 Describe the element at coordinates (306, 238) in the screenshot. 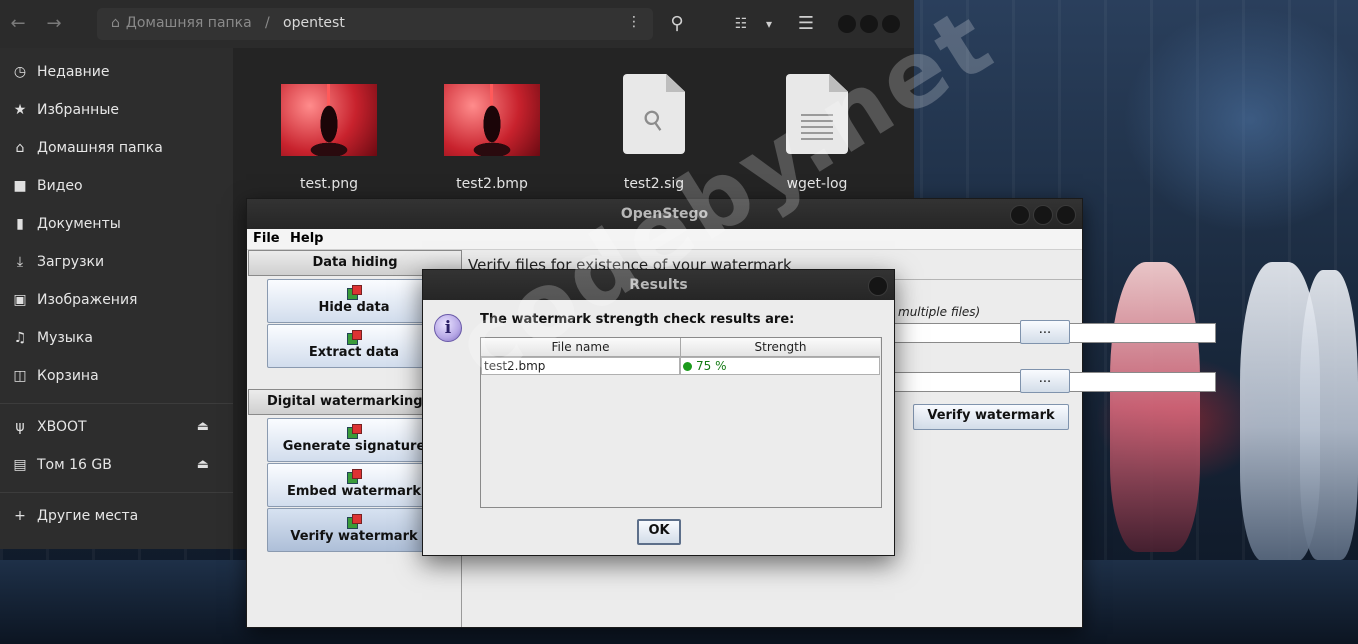

I see `menu-help: Help` at that location.